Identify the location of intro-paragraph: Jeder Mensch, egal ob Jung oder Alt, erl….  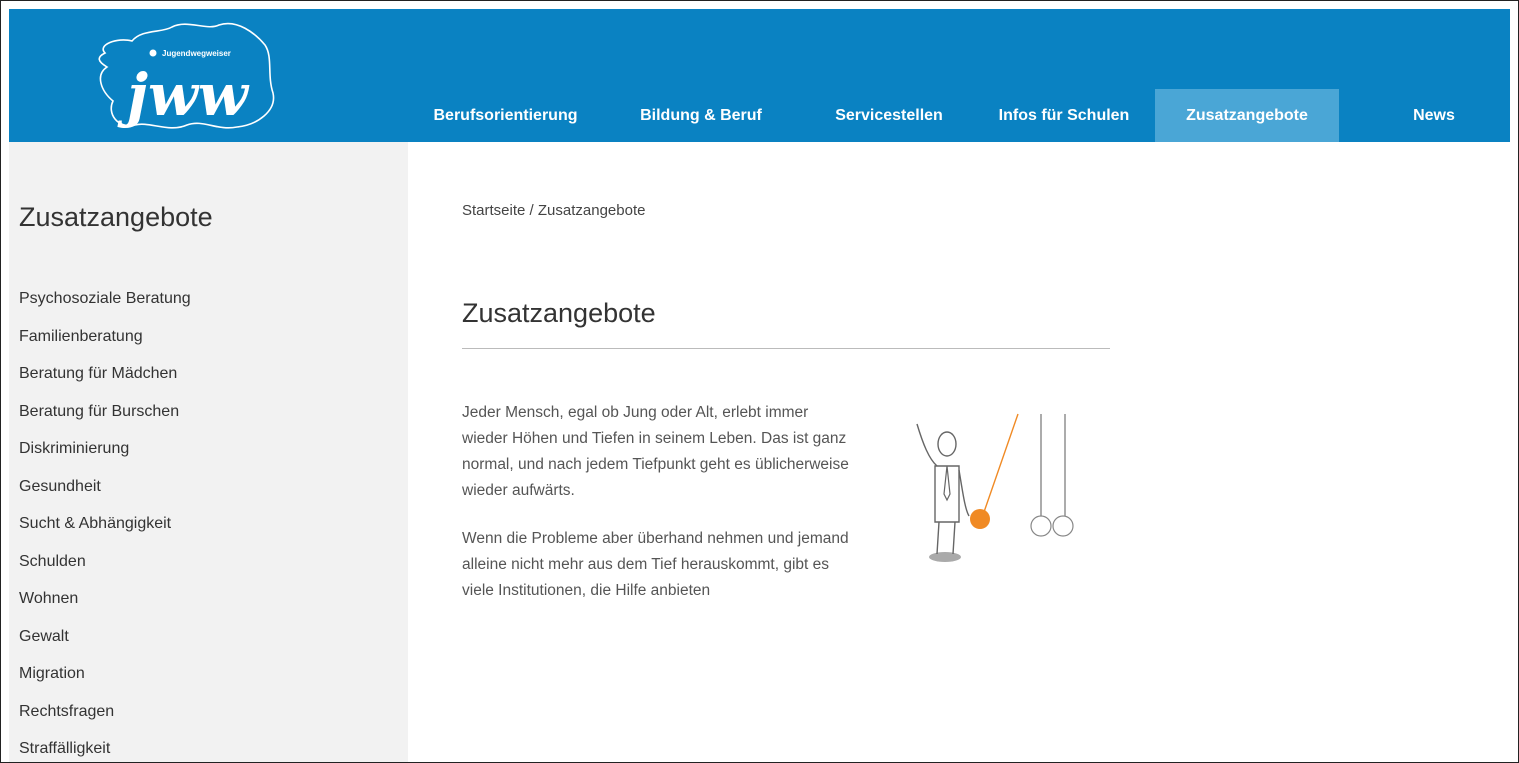
(655, 451).